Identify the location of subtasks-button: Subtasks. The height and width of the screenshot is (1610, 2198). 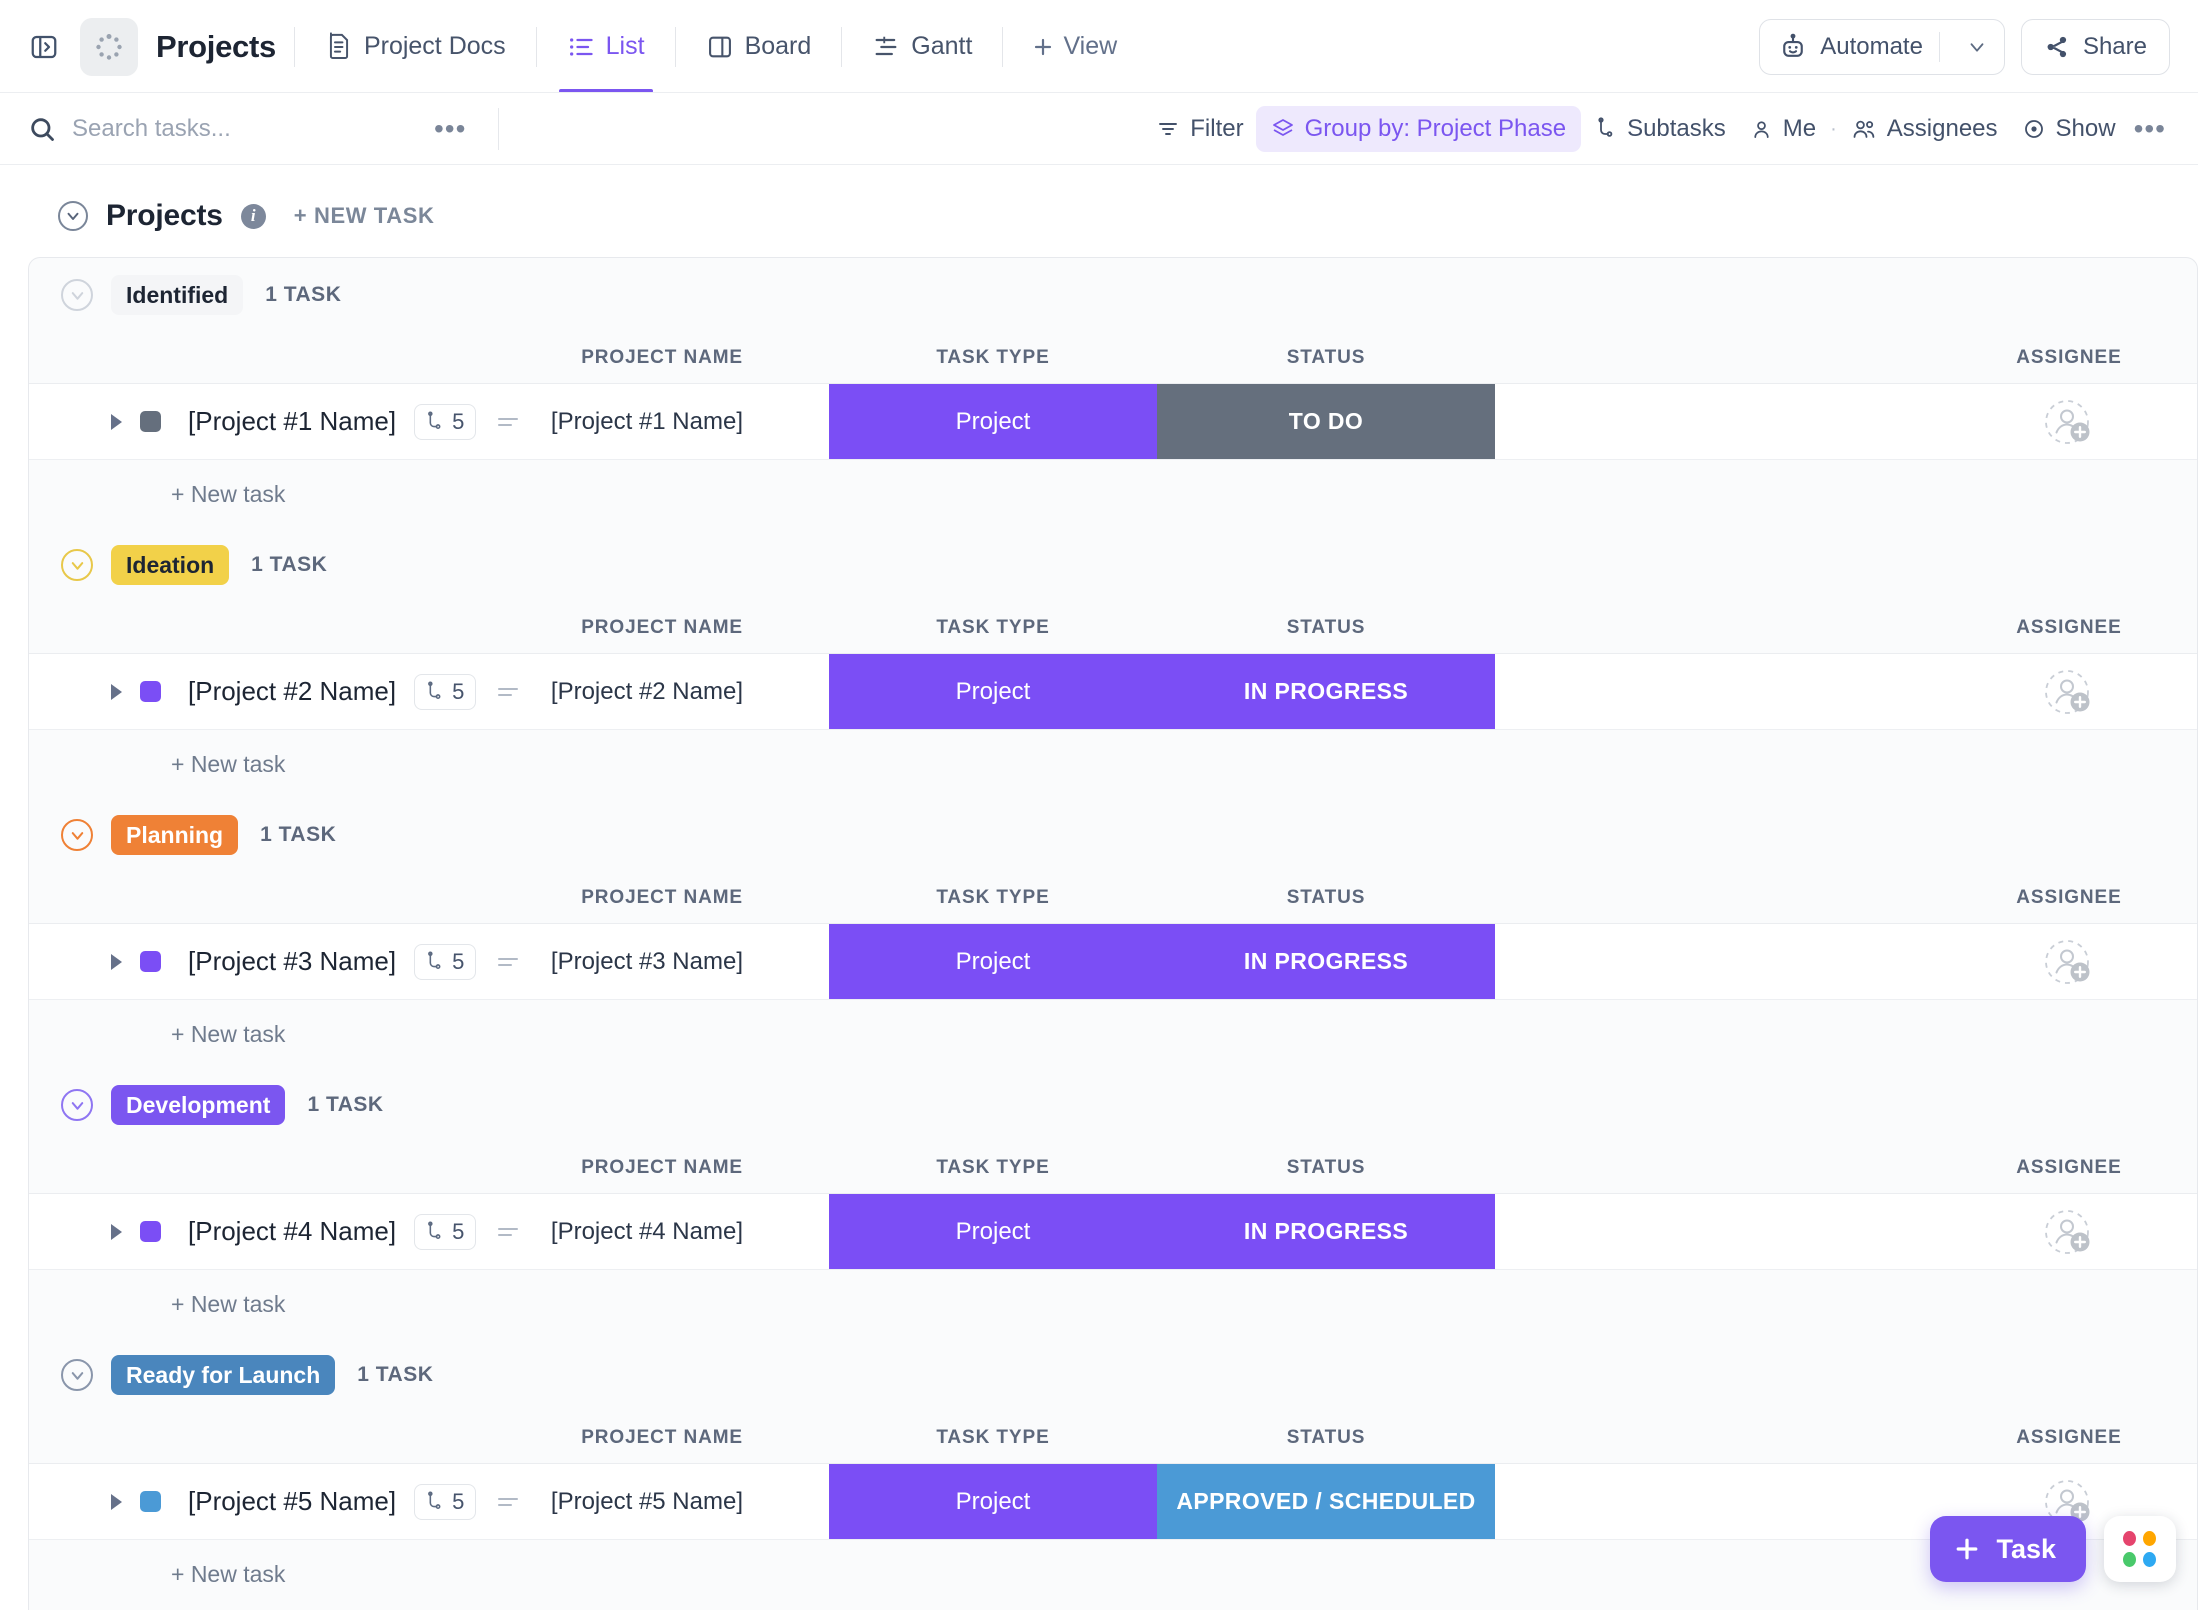
(1659, 129).